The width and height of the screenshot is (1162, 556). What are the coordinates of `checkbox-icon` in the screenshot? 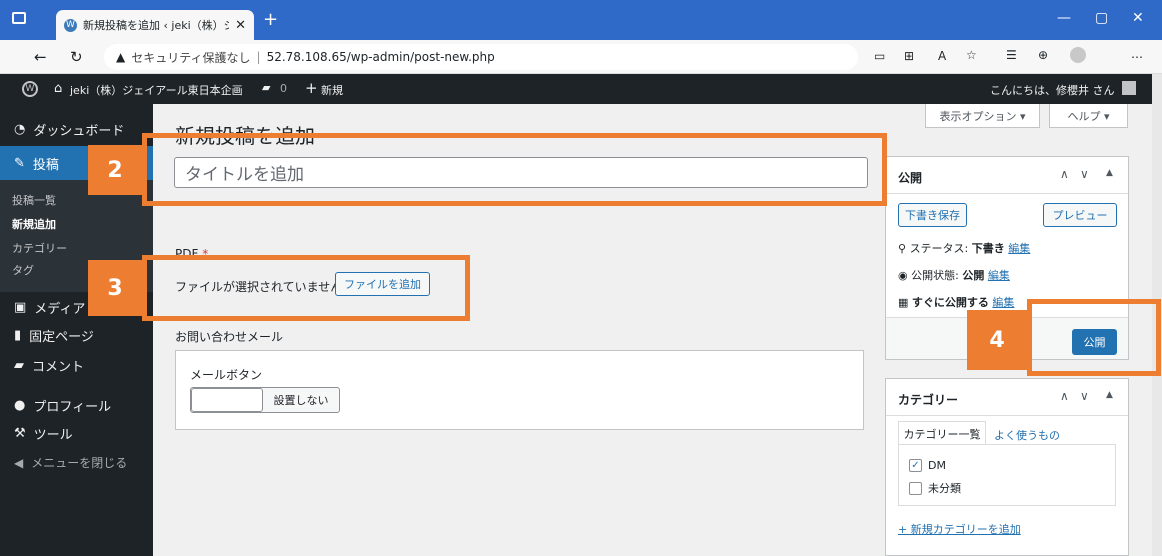 It's located at (915, 488).